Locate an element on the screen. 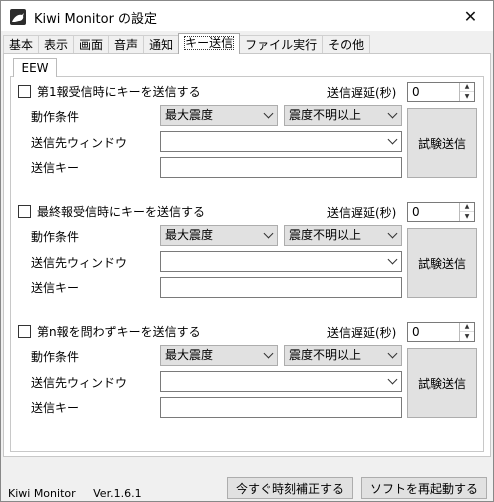 This screenshot has width=494, height=502. any-report-checkbox is located at coordinates (24, 331).